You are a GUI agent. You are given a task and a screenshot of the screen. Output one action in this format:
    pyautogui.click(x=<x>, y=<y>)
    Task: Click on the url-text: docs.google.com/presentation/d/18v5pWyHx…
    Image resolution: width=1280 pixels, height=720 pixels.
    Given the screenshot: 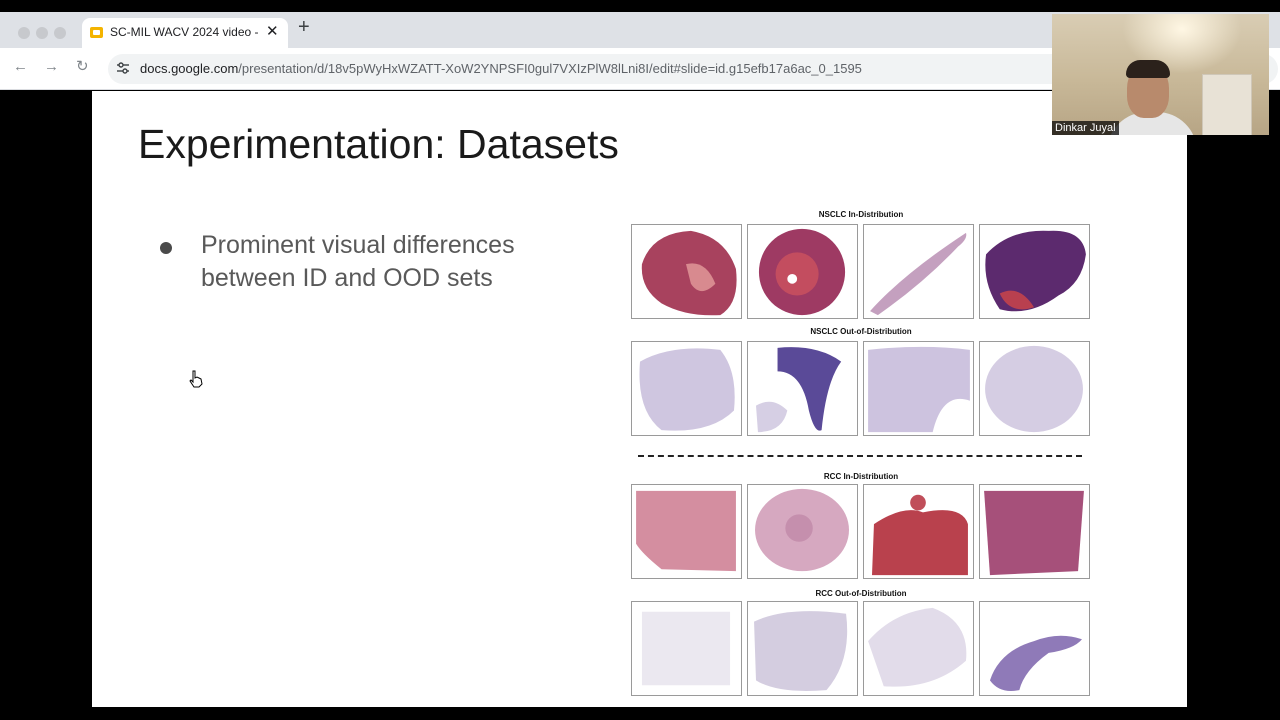 What is the action you would take?
    pyautogui.click(x=501, y=68)
    